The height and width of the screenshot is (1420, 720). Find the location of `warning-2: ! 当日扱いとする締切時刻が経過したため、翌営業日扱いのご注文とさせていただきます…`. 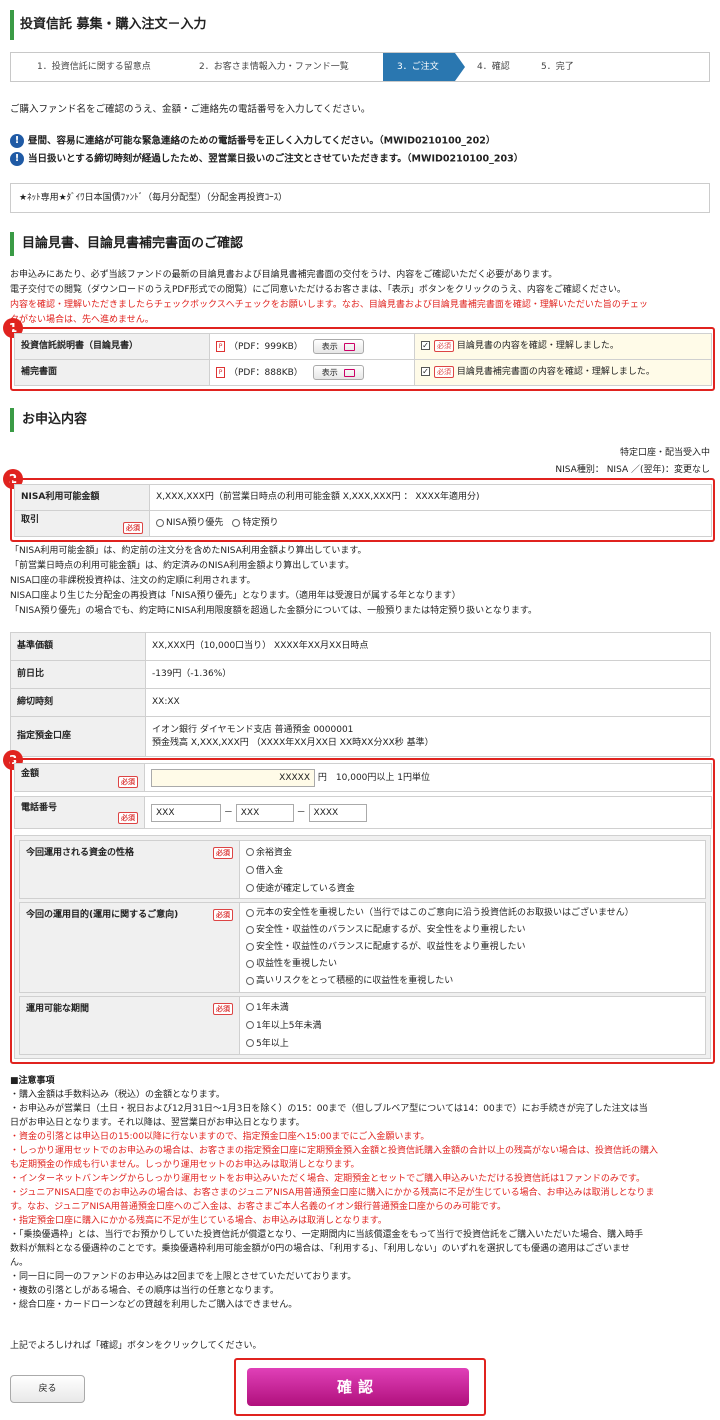

warning-2: ! 当日扱いとする締切時刻が経過したため、翌営業日扱いのご注文とさせていただきます… is located at coordinates (266, 159).